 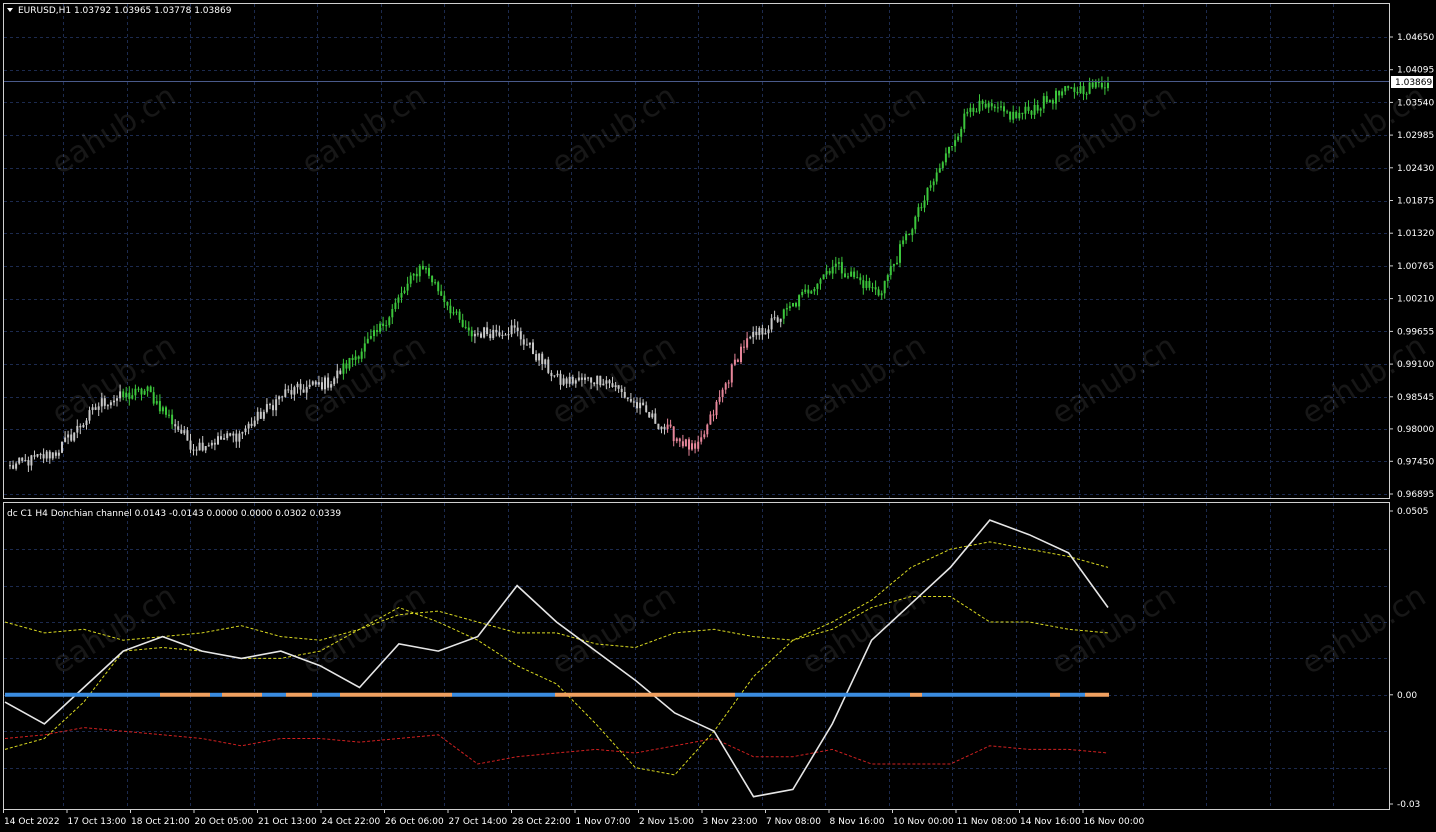 I want to click on time-label: 24 Oct 22:00, so click(x=351, y=822).